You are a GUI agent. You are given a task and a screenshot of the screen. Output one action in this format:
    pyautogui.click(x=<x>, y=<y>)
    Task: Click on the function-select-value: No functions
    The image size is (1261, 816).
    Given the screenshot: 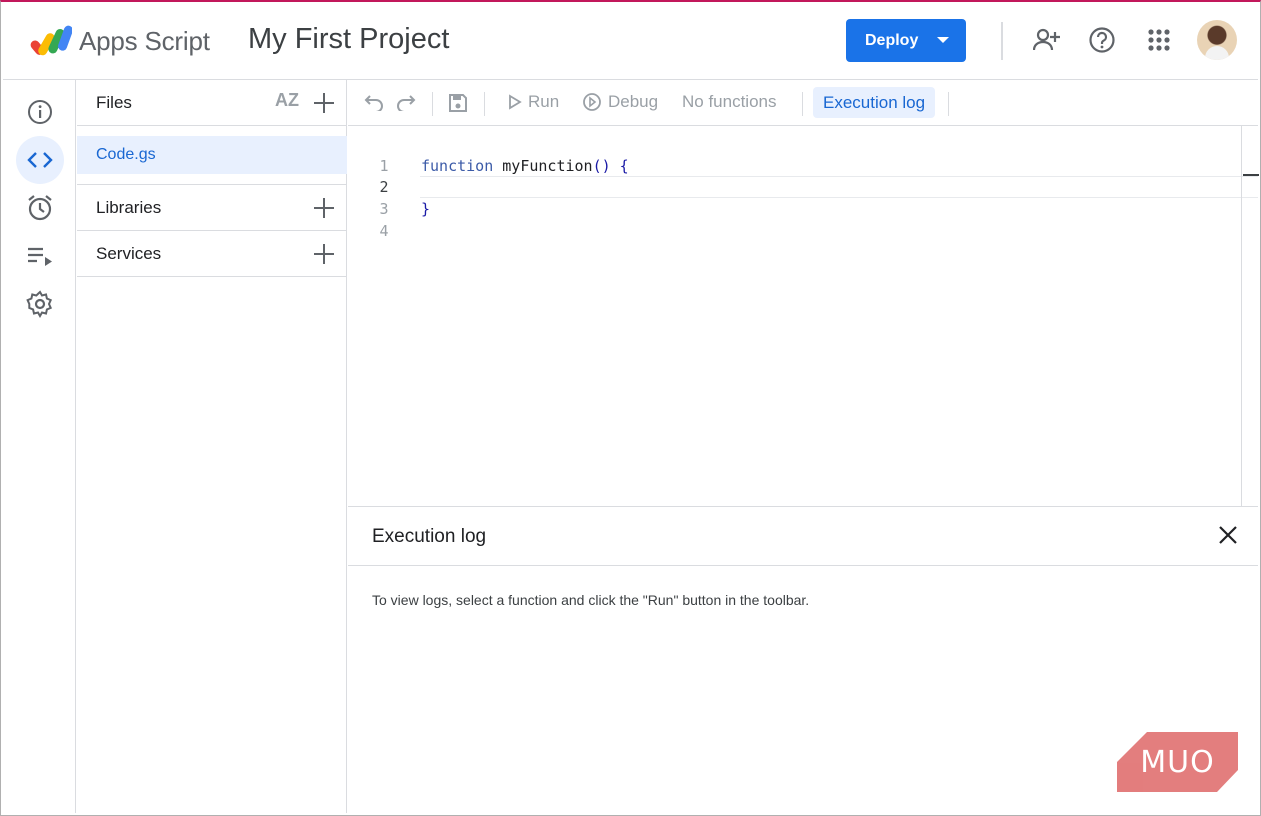 What is the action you would take?
    pyautogui.click(x=729, y=101)
    